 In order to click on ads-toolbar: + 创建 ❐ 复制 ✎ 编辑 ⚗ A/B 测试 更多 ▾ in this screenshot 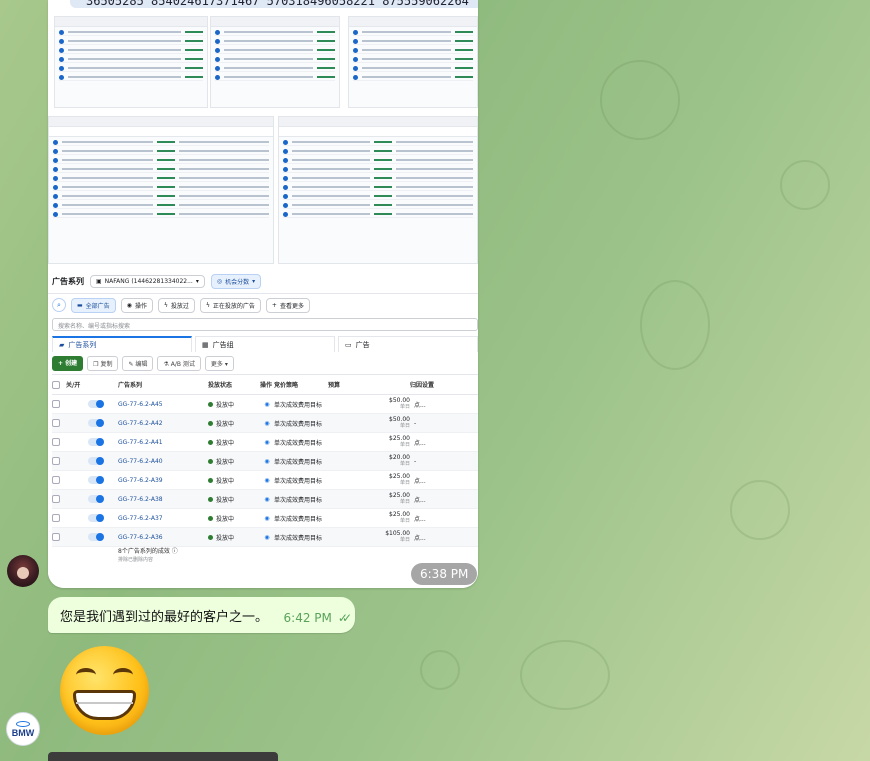, I will do `click(143, 363)`.